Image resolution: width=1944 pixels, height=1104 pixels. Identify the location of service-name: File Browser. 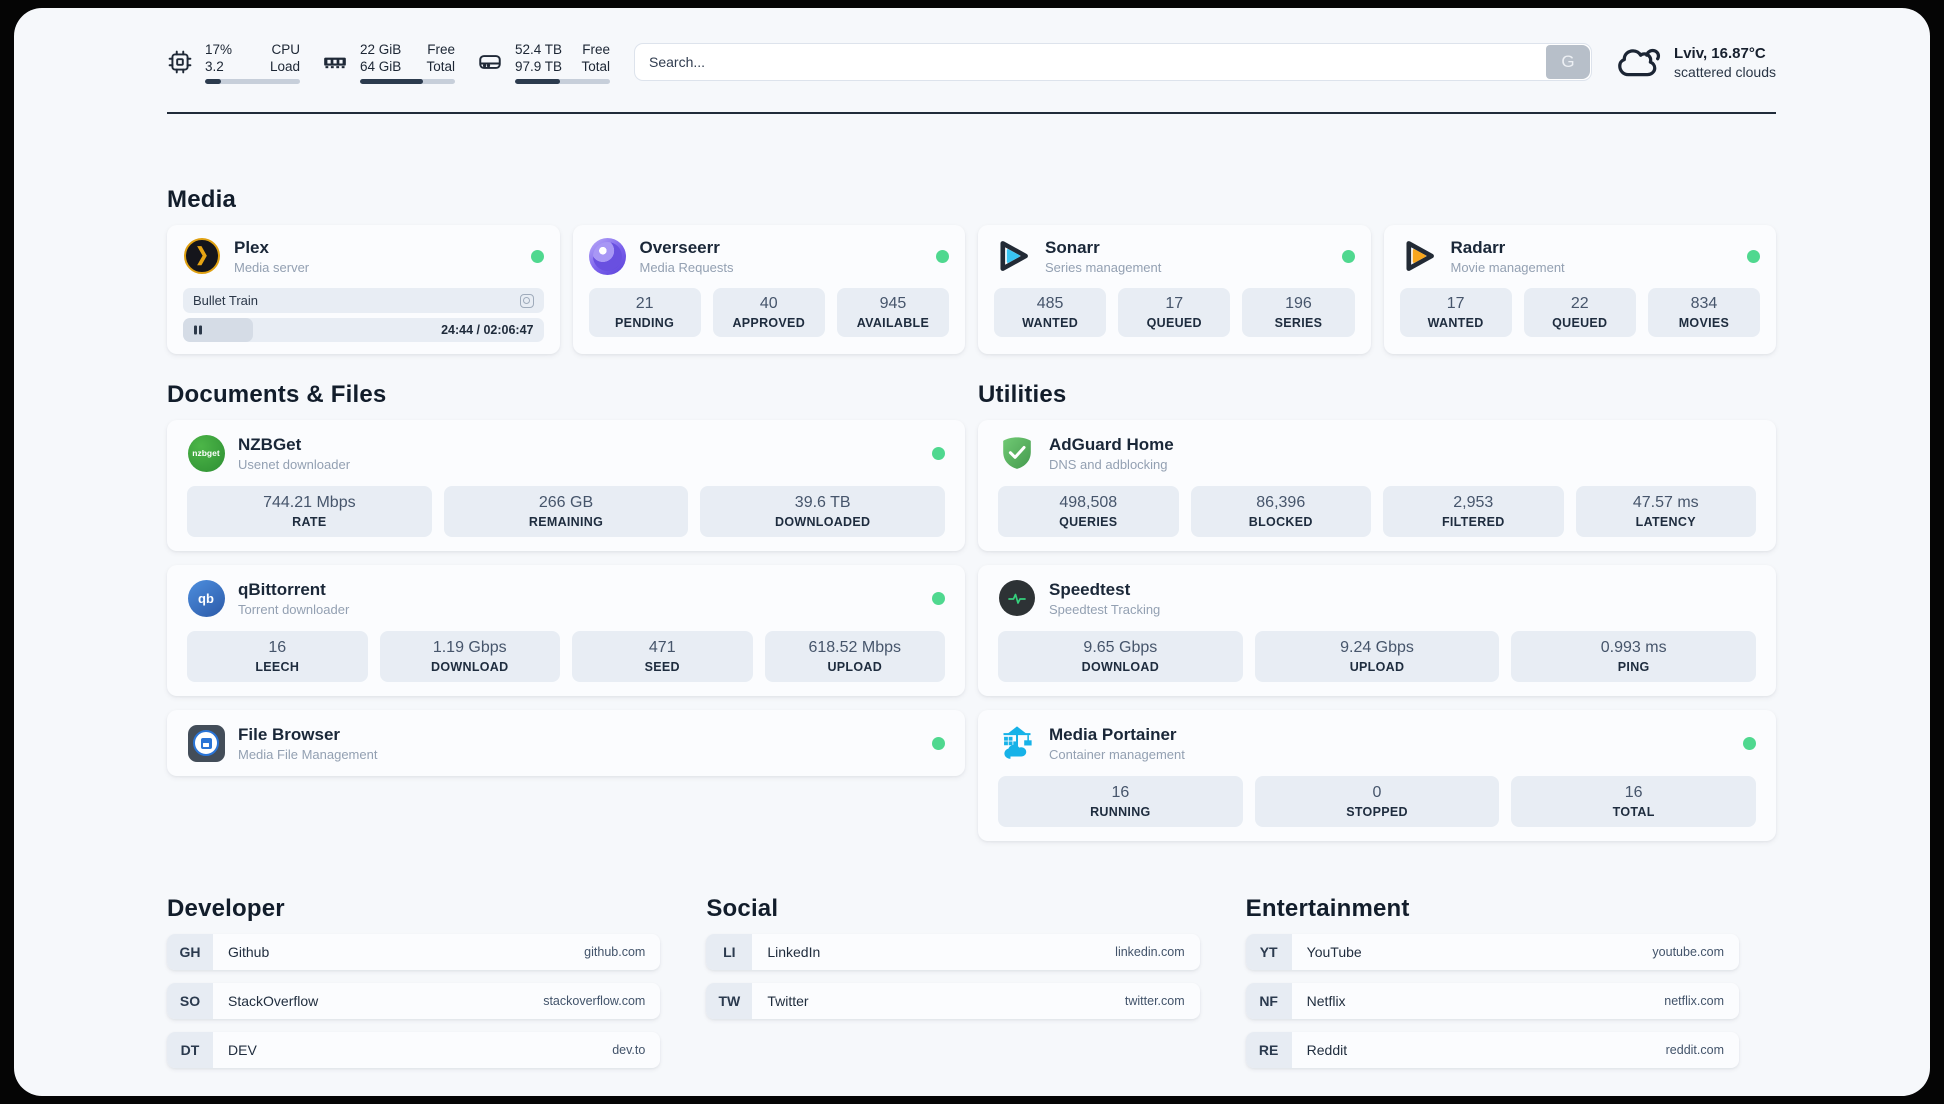
(289, 734).